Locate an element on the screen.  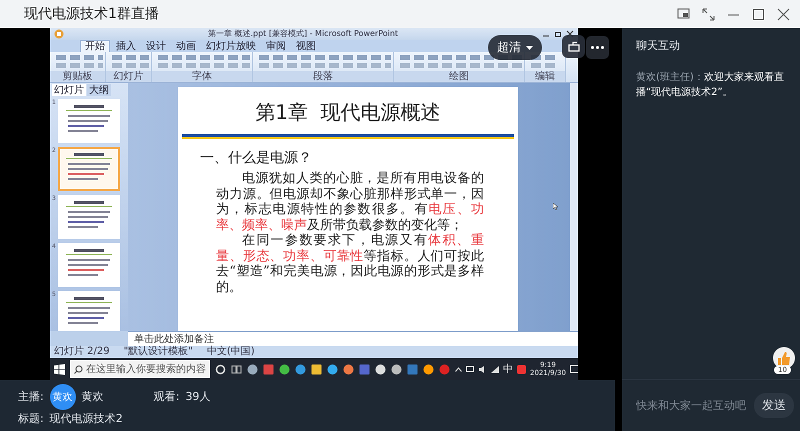
viewers-label: 观看: is located at coordinates (167, 396).